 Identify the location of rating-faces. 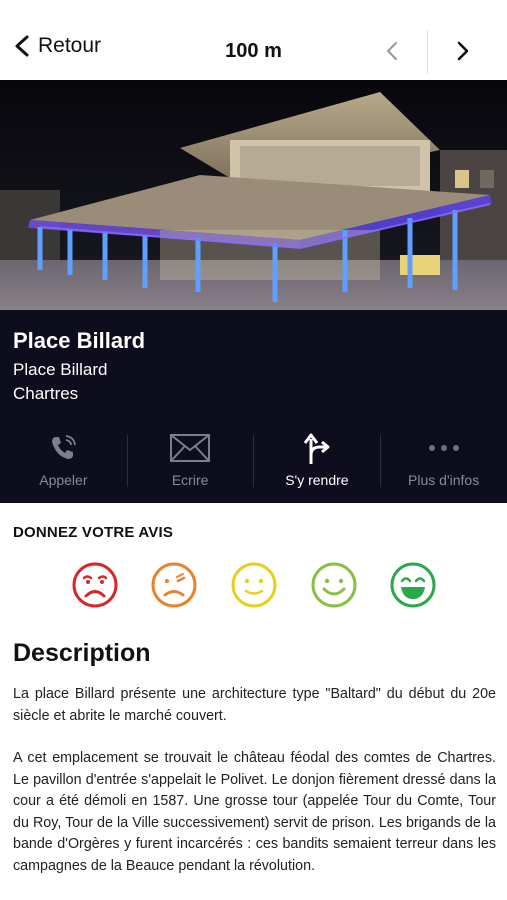
(253, 586).